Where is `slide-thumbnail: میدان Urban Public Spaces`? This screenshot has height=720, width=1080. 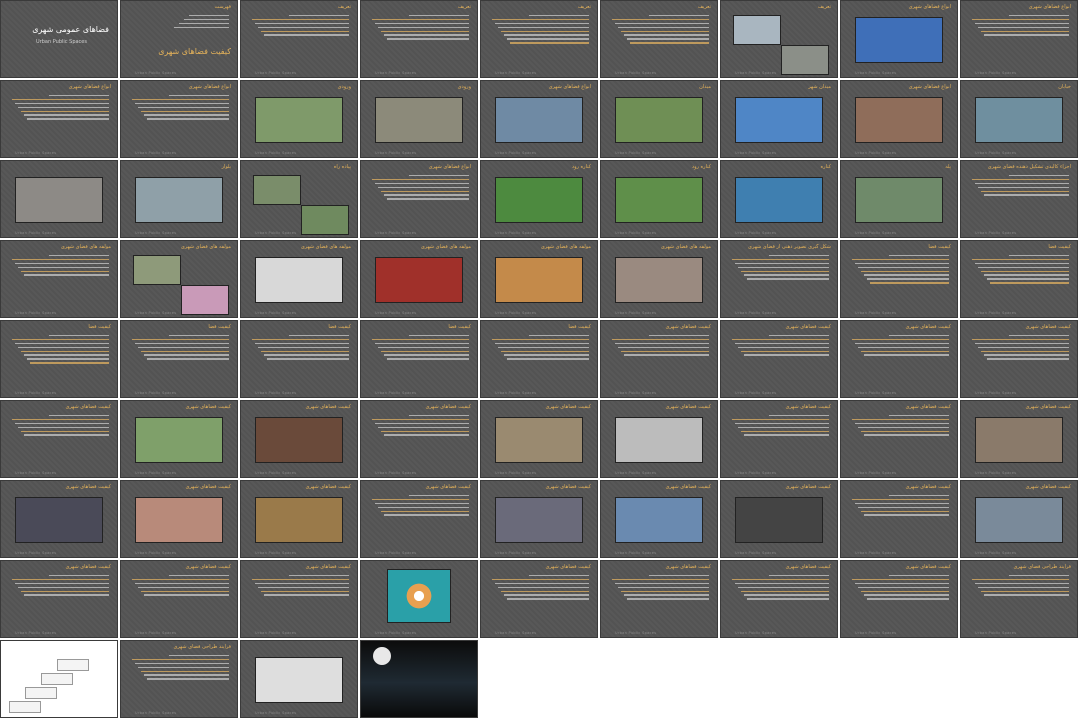
slide-thumbnail: میدان Urban Public Spaces is located at coordinates (659, 119).